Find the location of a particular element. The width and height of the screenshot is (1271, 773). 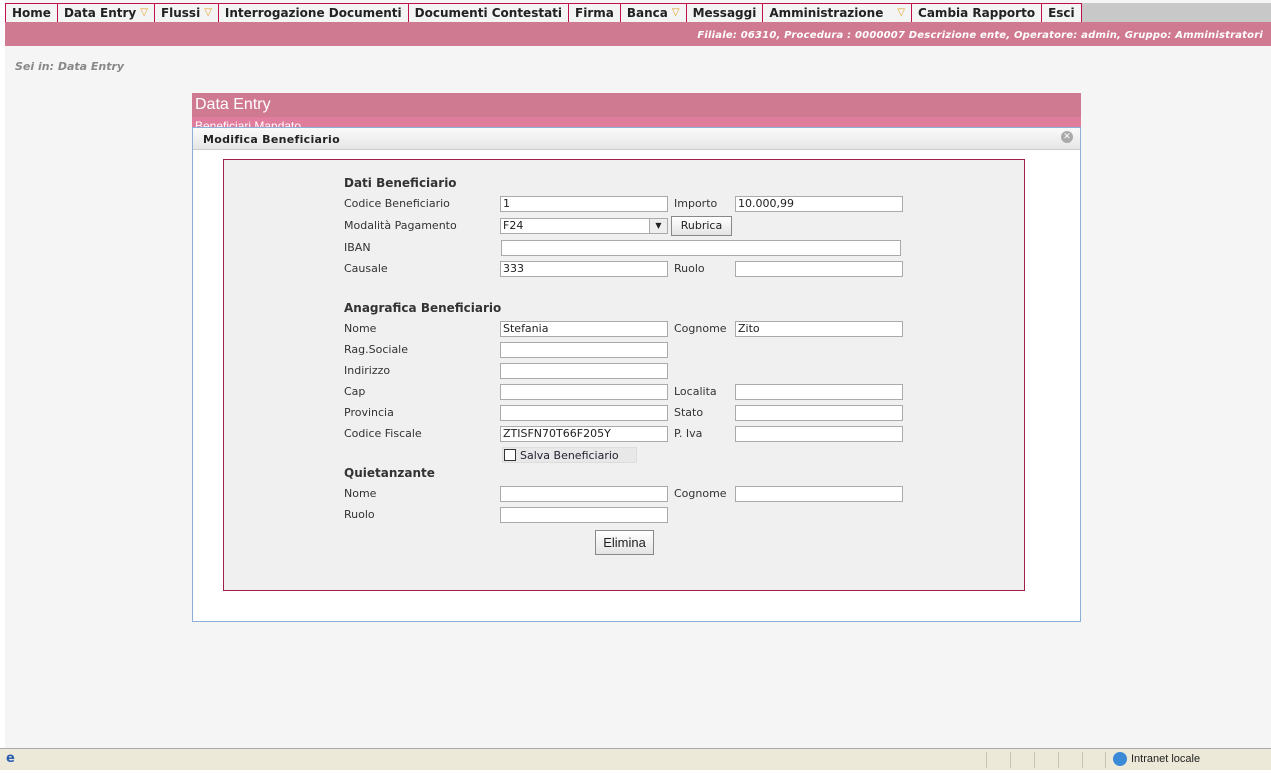

nav-label: Interrogazione Documenti is located at coordinates (313, 13).